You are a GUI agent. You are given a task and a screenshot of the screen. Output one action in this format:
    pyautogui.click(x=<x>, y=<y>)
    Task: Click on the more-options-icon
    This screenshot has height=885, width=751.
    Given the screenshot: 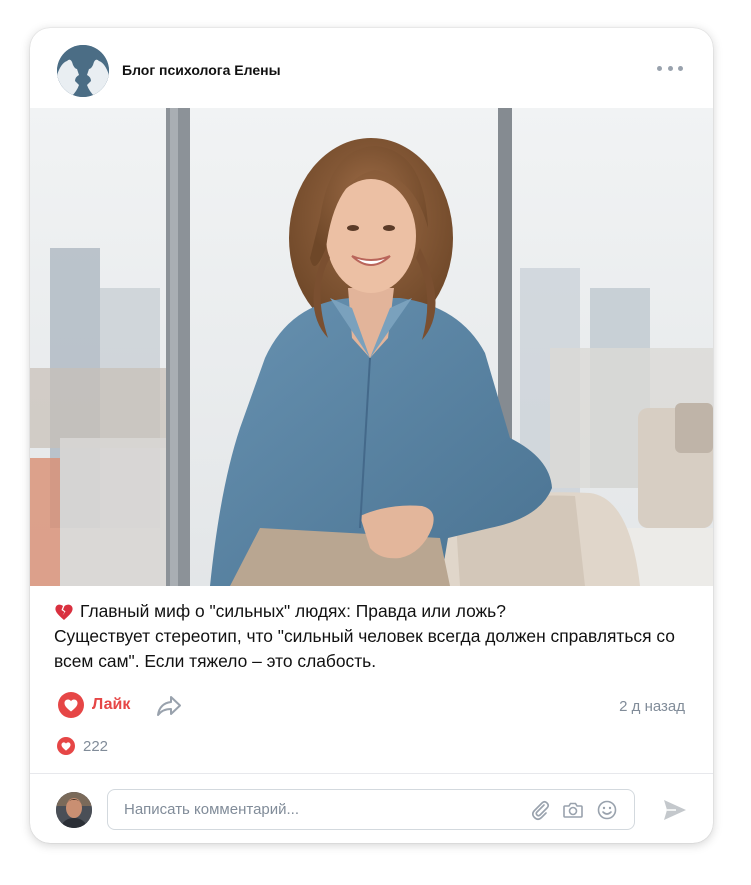 What is the action you would take?
    pyautogui.click(x=670, y=68)
    